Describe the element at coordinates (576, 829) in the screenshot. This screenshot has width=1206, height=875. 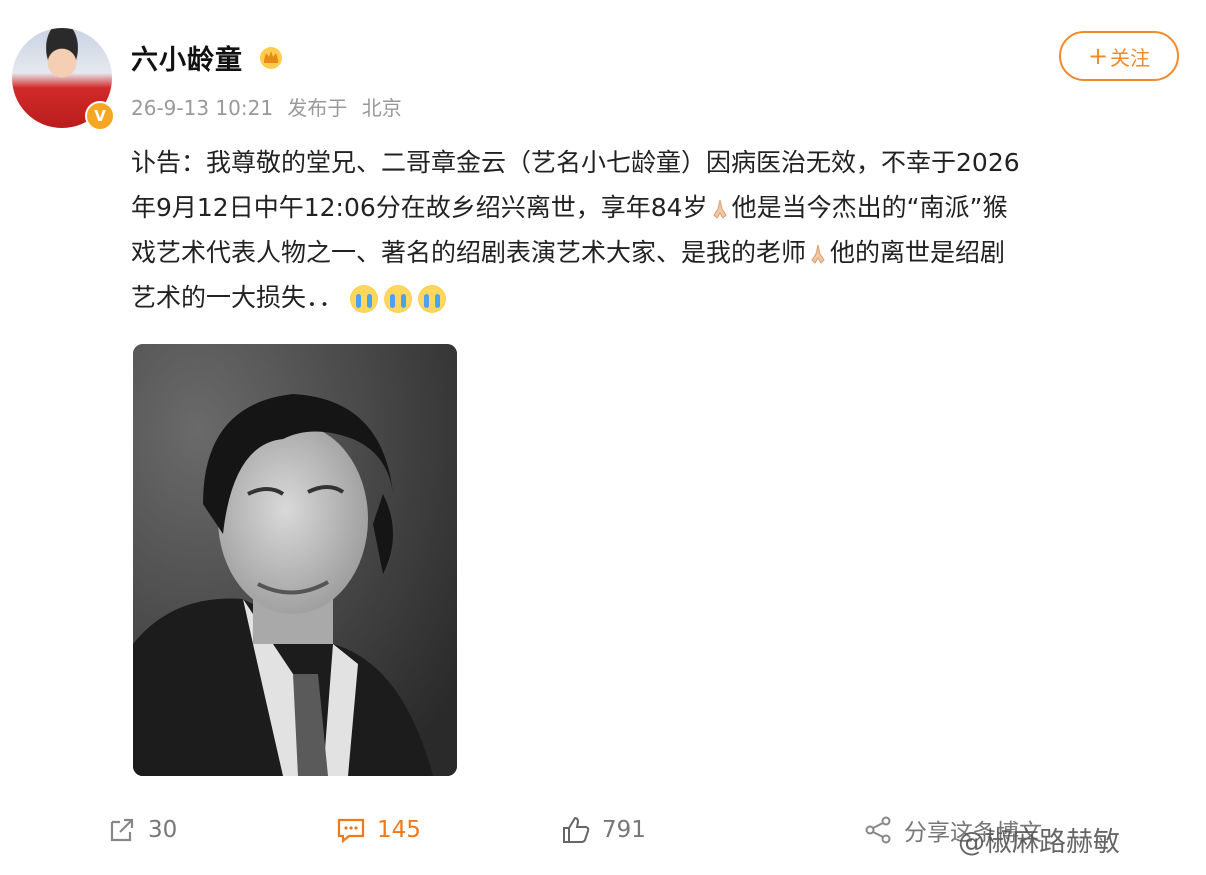
I see `like-icon` at that location.